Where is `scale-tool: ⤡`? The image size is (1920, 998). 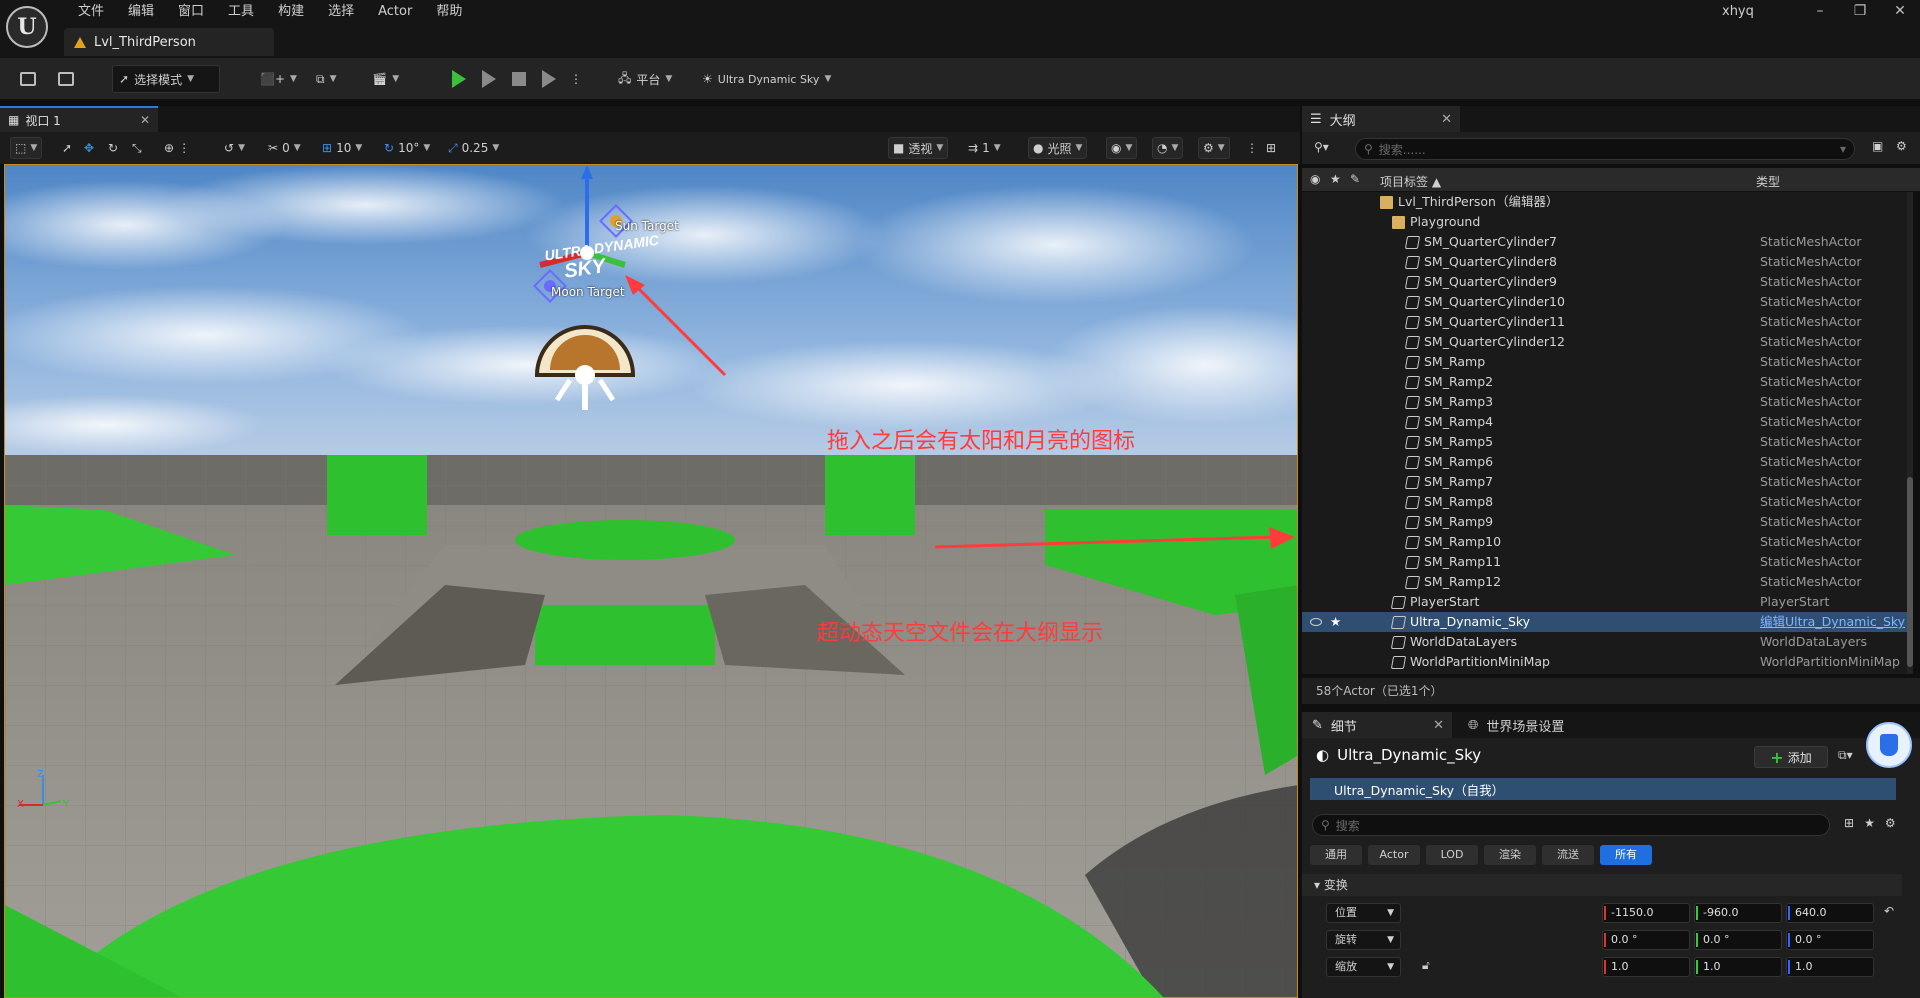
scale-tool: ⤡ is located at coordinates (137, 148).